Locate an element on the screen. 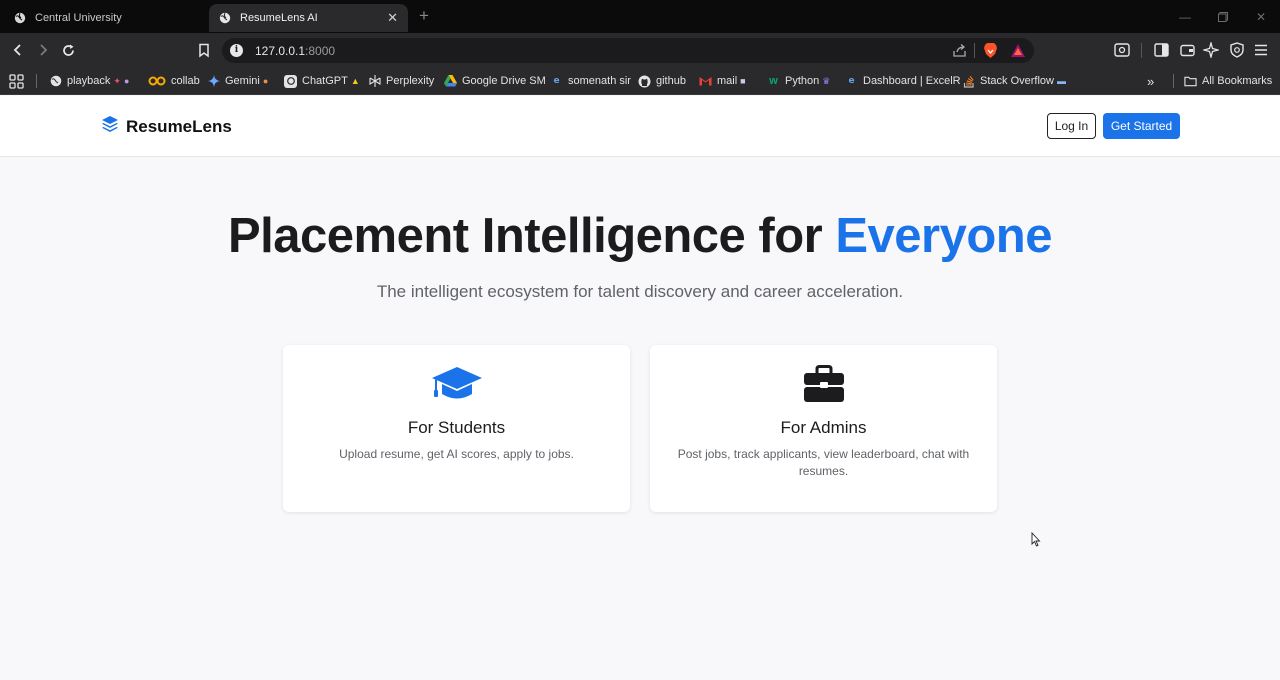 This screenshot has height=680, width=1280. folder-icon is located at coordinates (1190, 81).